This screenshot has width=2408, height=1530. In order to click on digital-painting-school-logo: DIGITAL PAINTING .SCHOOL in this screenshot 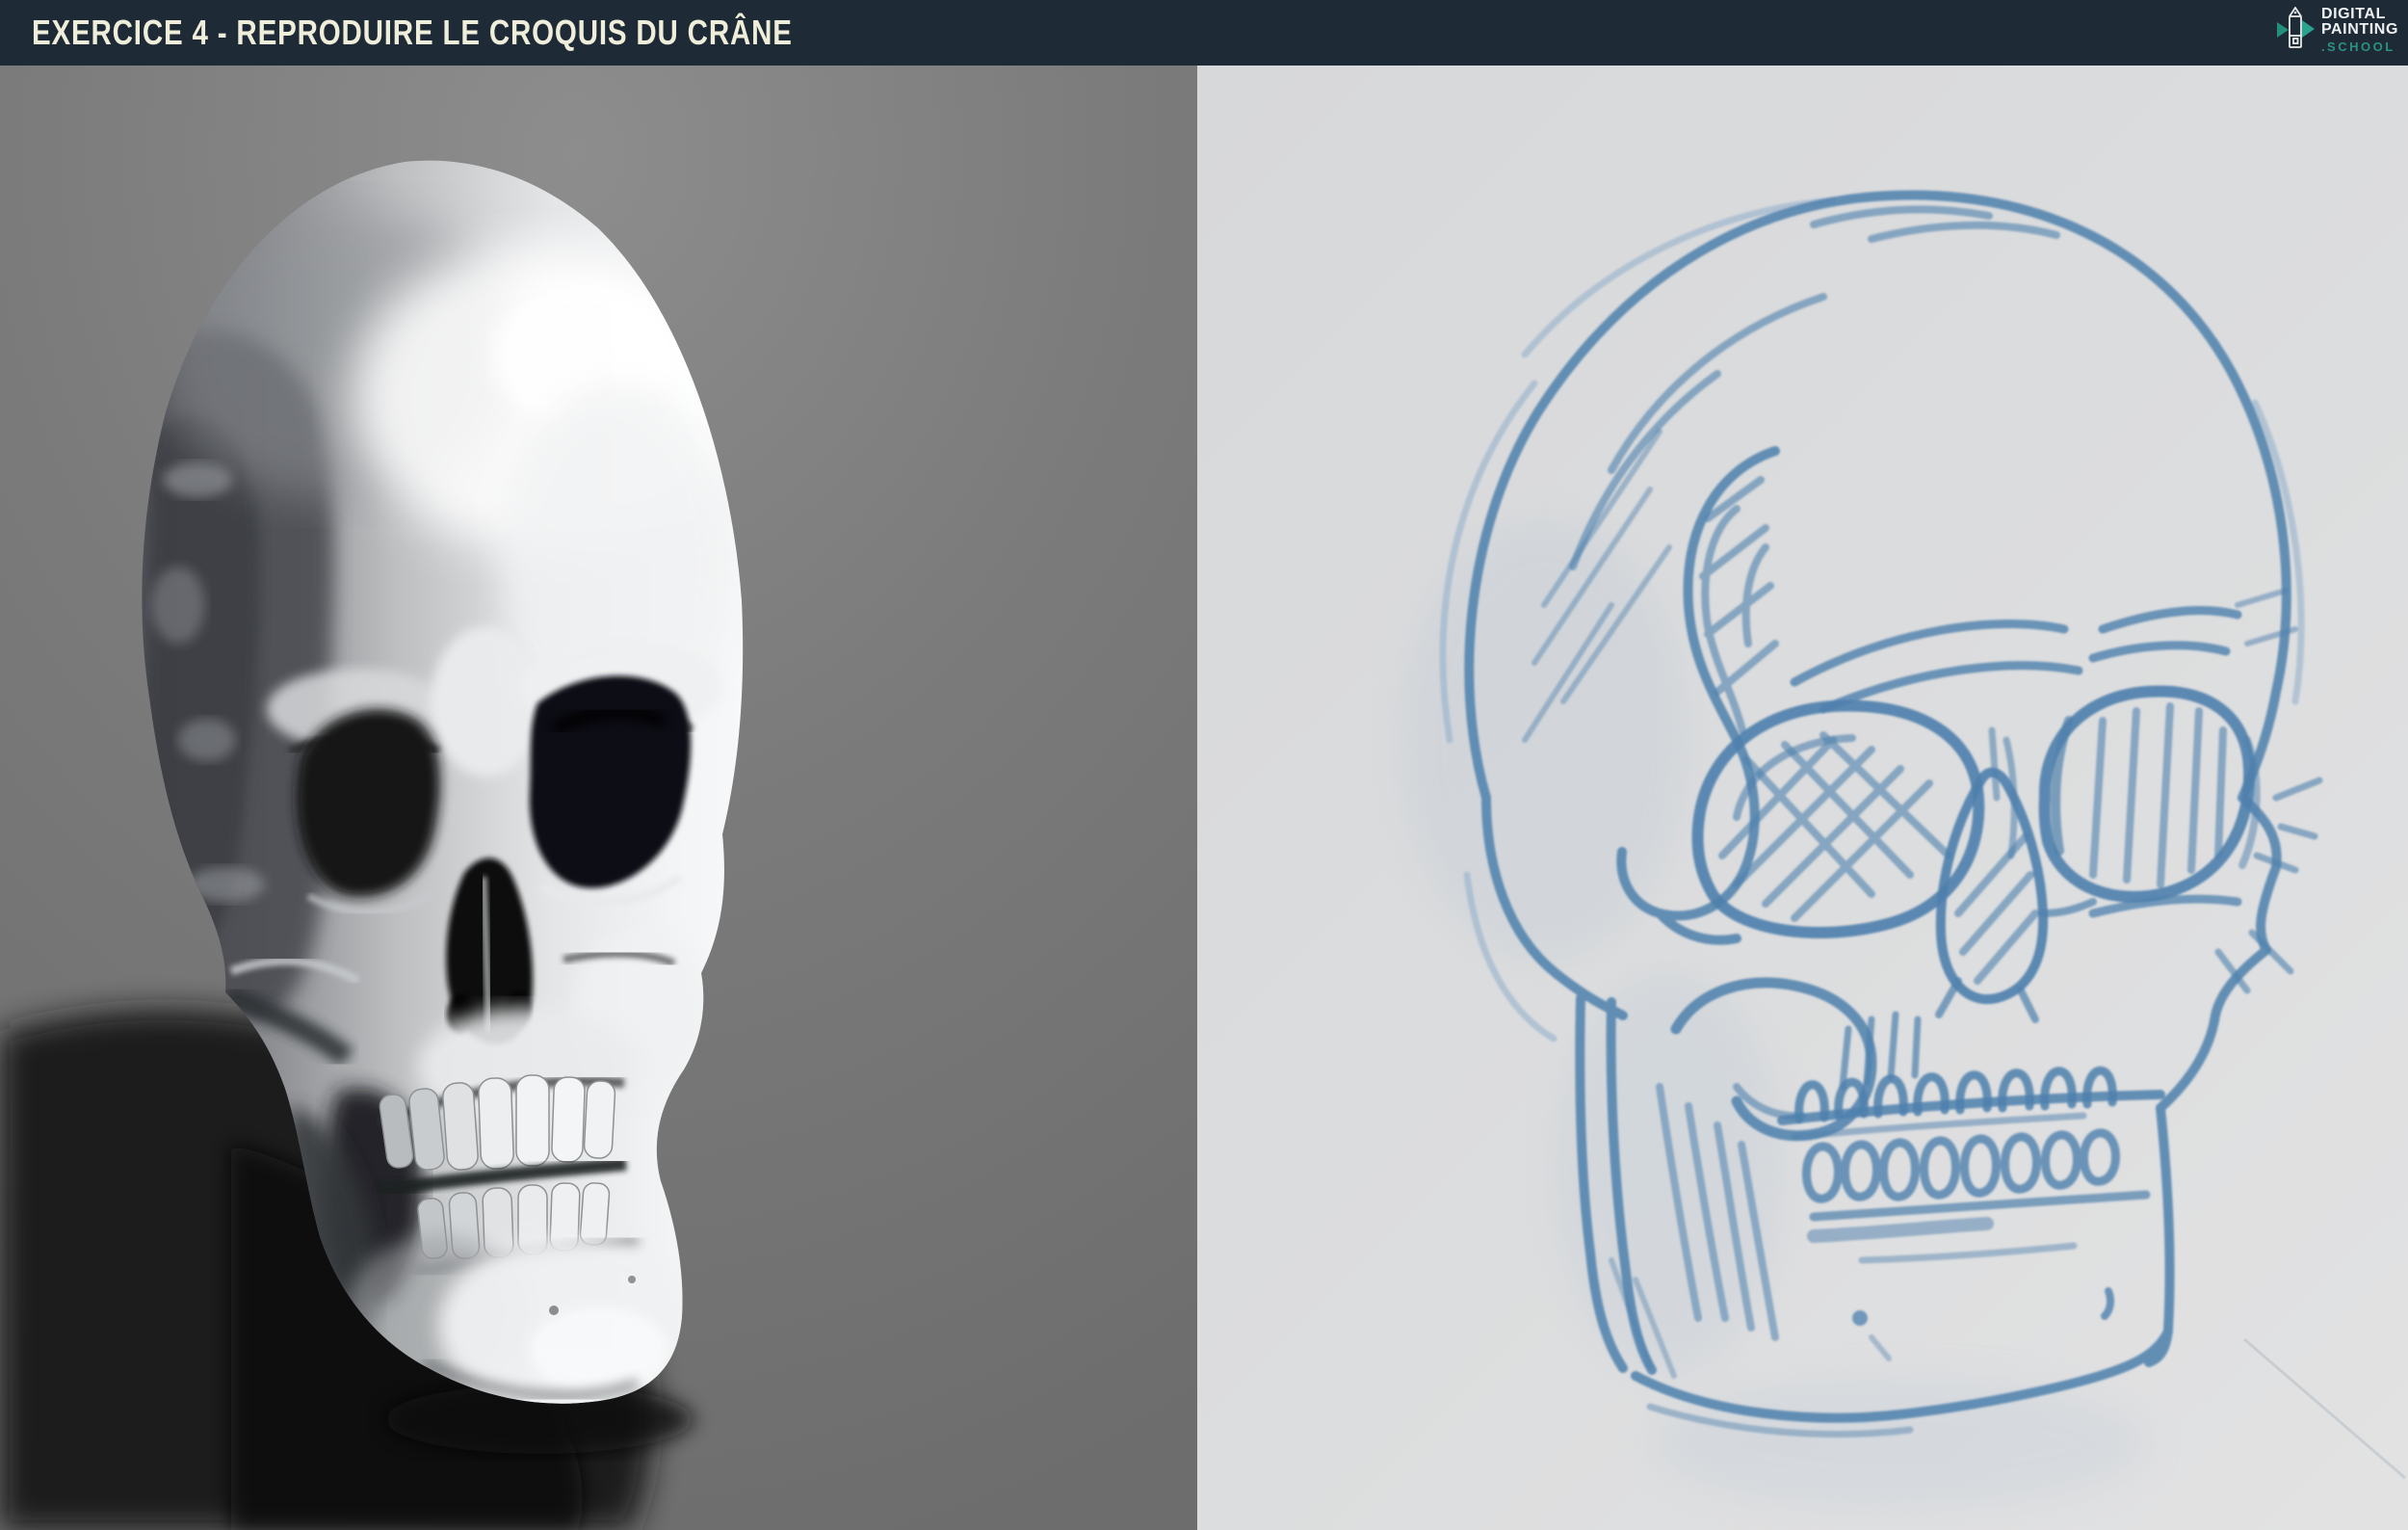, I will do `click(2337, 31)`.